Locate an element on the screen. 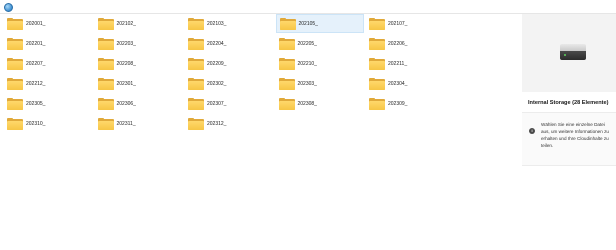  folder-item: 202311_ is located at coordinates (139, 123).